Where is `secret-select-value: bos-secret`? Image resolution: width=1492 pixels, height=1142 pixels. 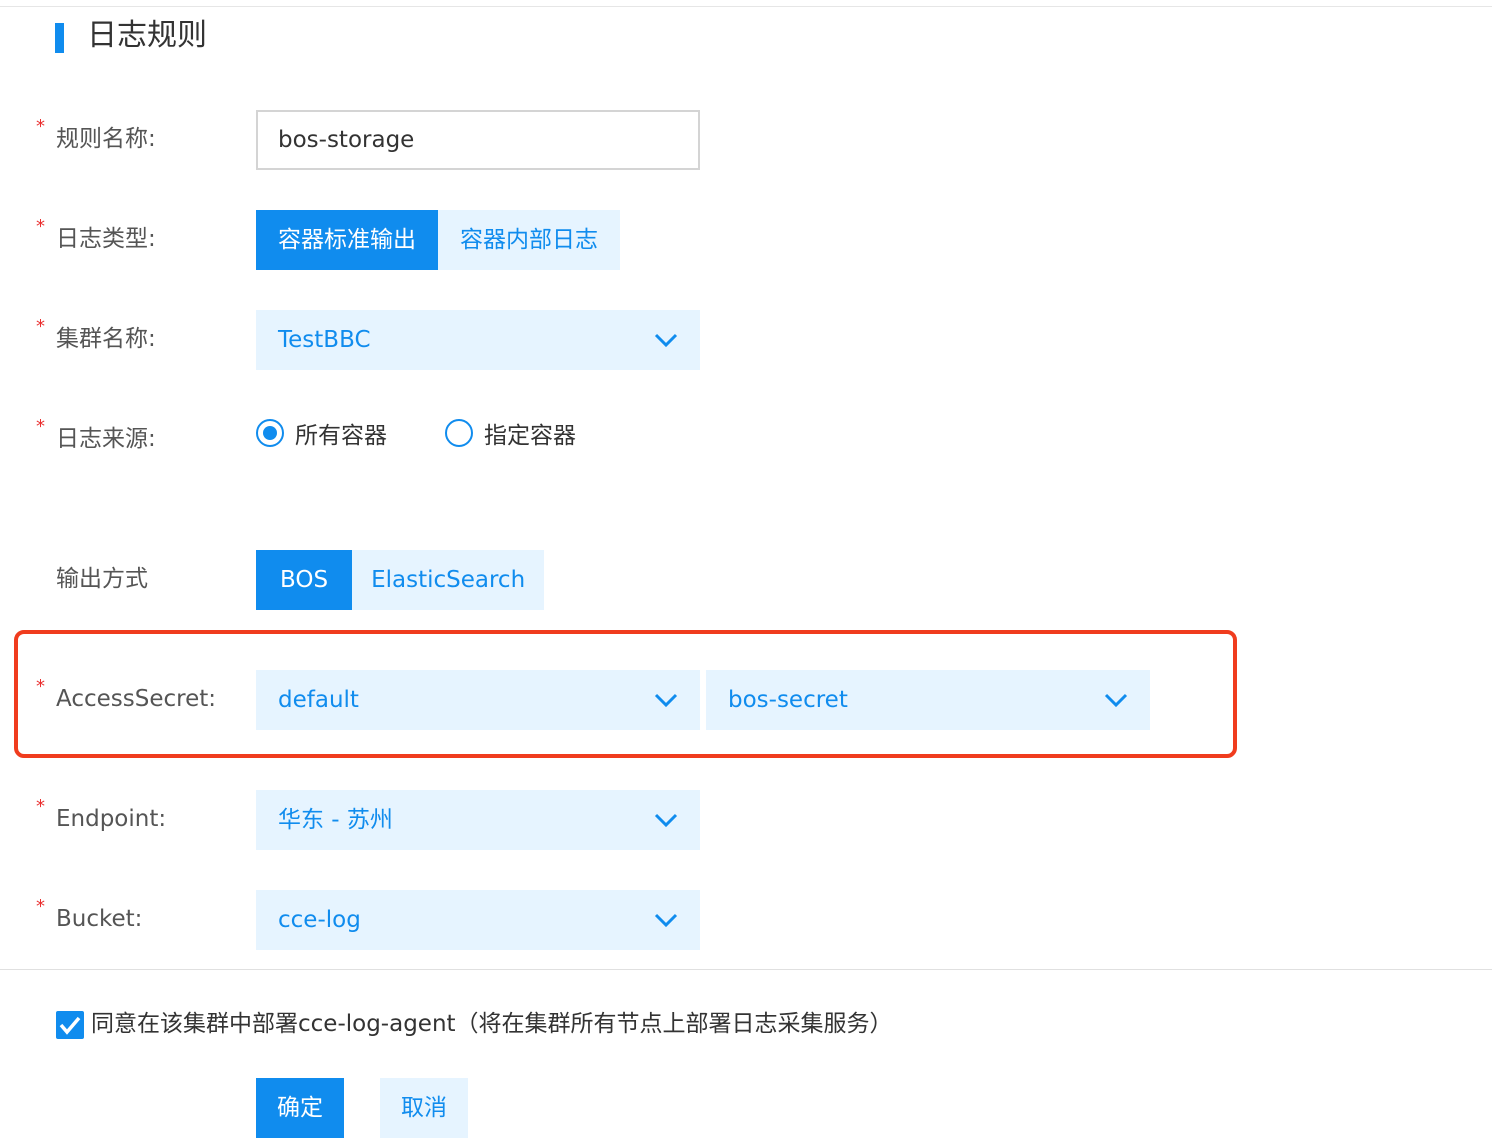 secret-select-value: bos-secret is located at coordinates (788, 700).